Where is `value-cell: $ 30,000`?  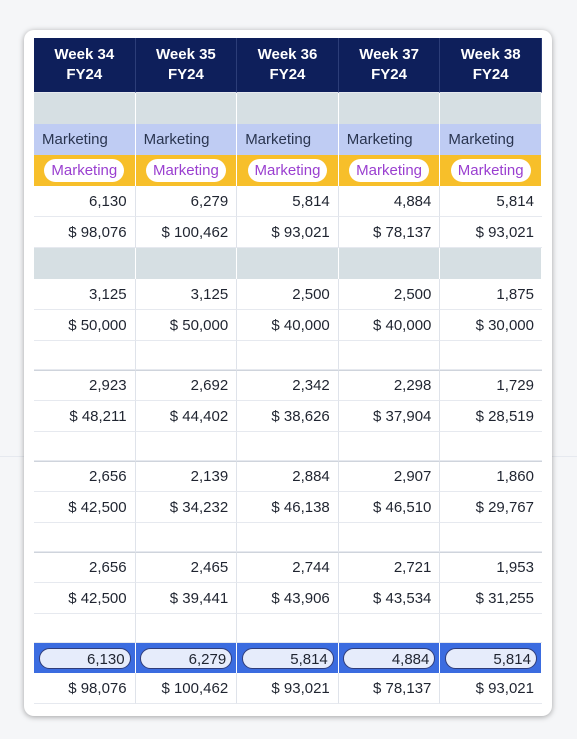 value-cell: $ 30,000 is located at coordinates (491, 325).